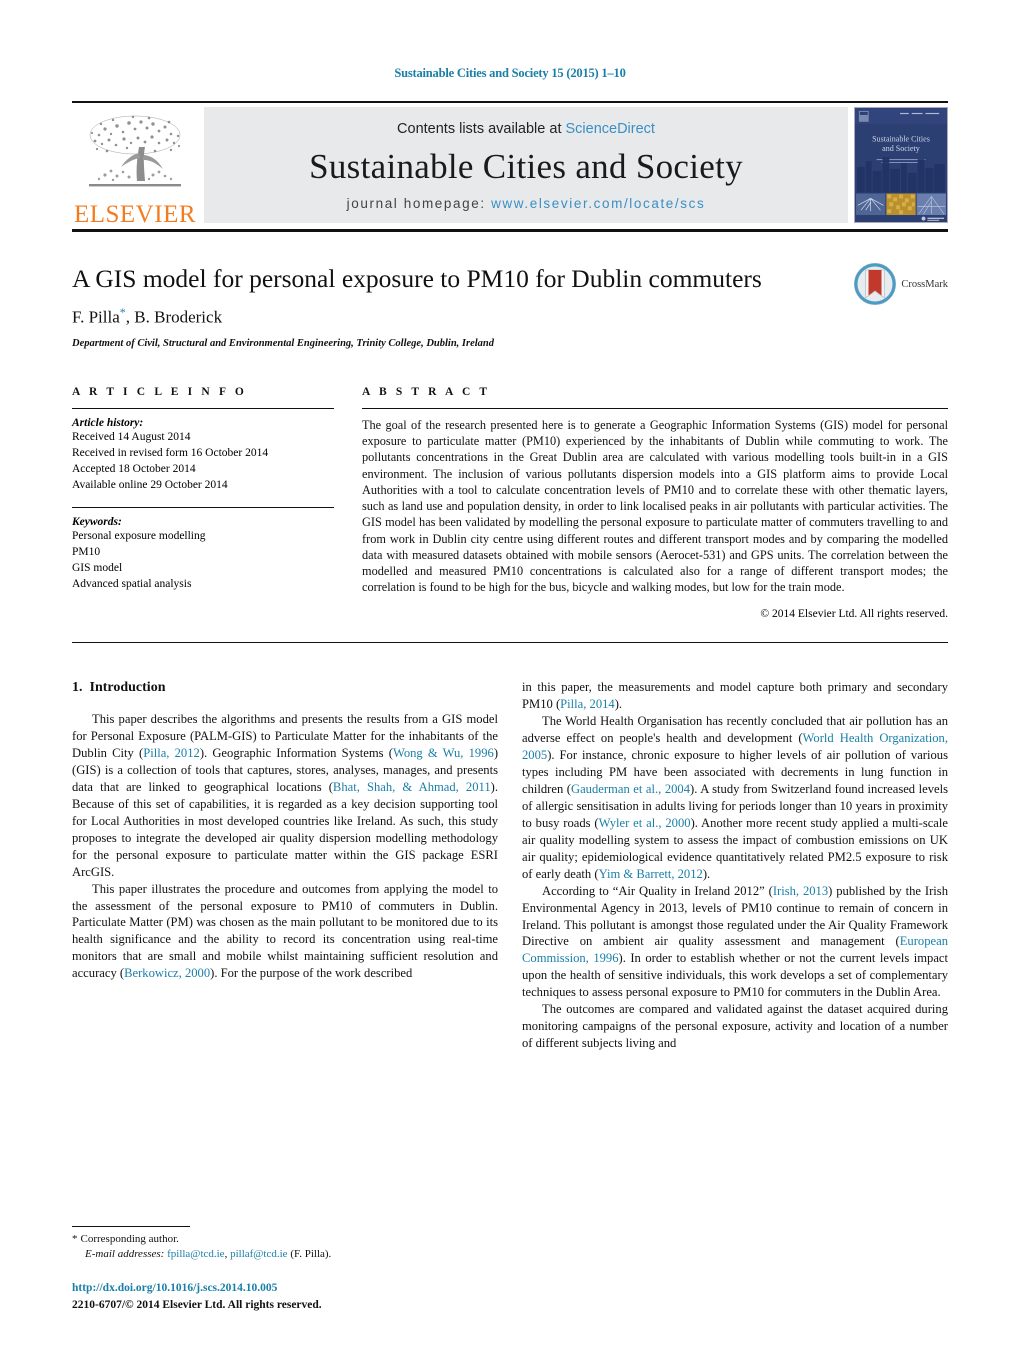  I want to click on citation-gauderman-2004: Gauderman et al., 2004, so click(630, 789).